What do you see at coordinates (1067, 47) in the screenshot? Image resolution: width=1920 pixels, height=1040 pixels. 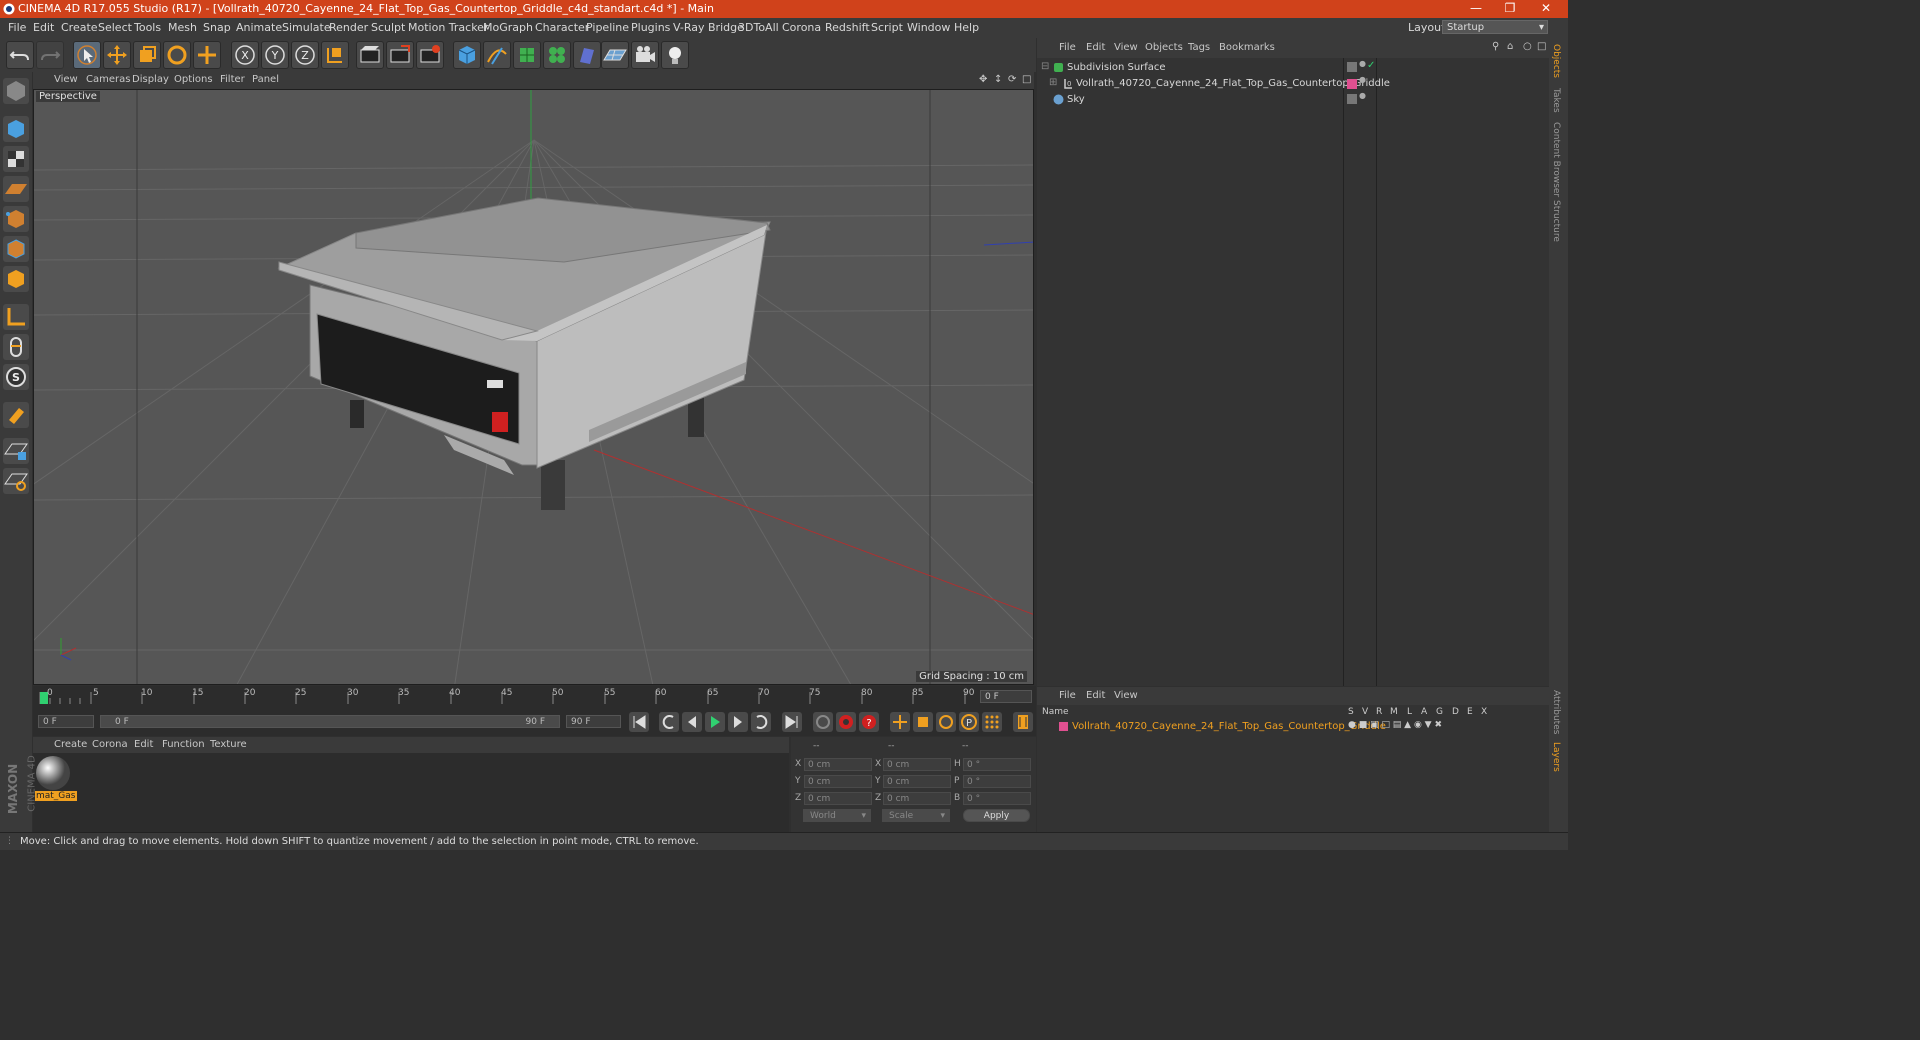 I see `object-menu-file: File` at bounding box center [1067, 47].